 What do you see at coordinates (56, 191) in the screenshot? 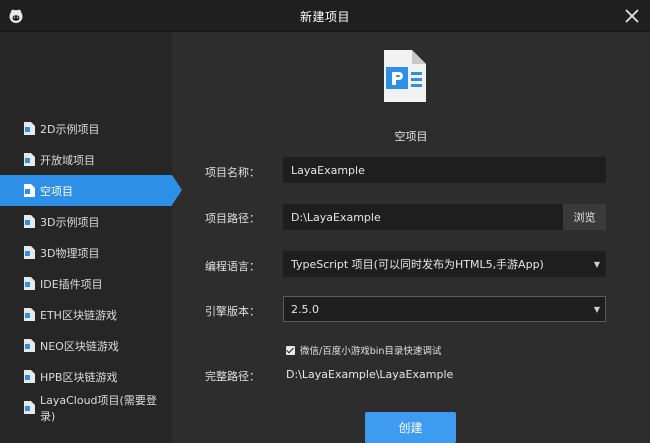
I see `sidebar-item-label: 空项目` at bounding box center [56, 191].